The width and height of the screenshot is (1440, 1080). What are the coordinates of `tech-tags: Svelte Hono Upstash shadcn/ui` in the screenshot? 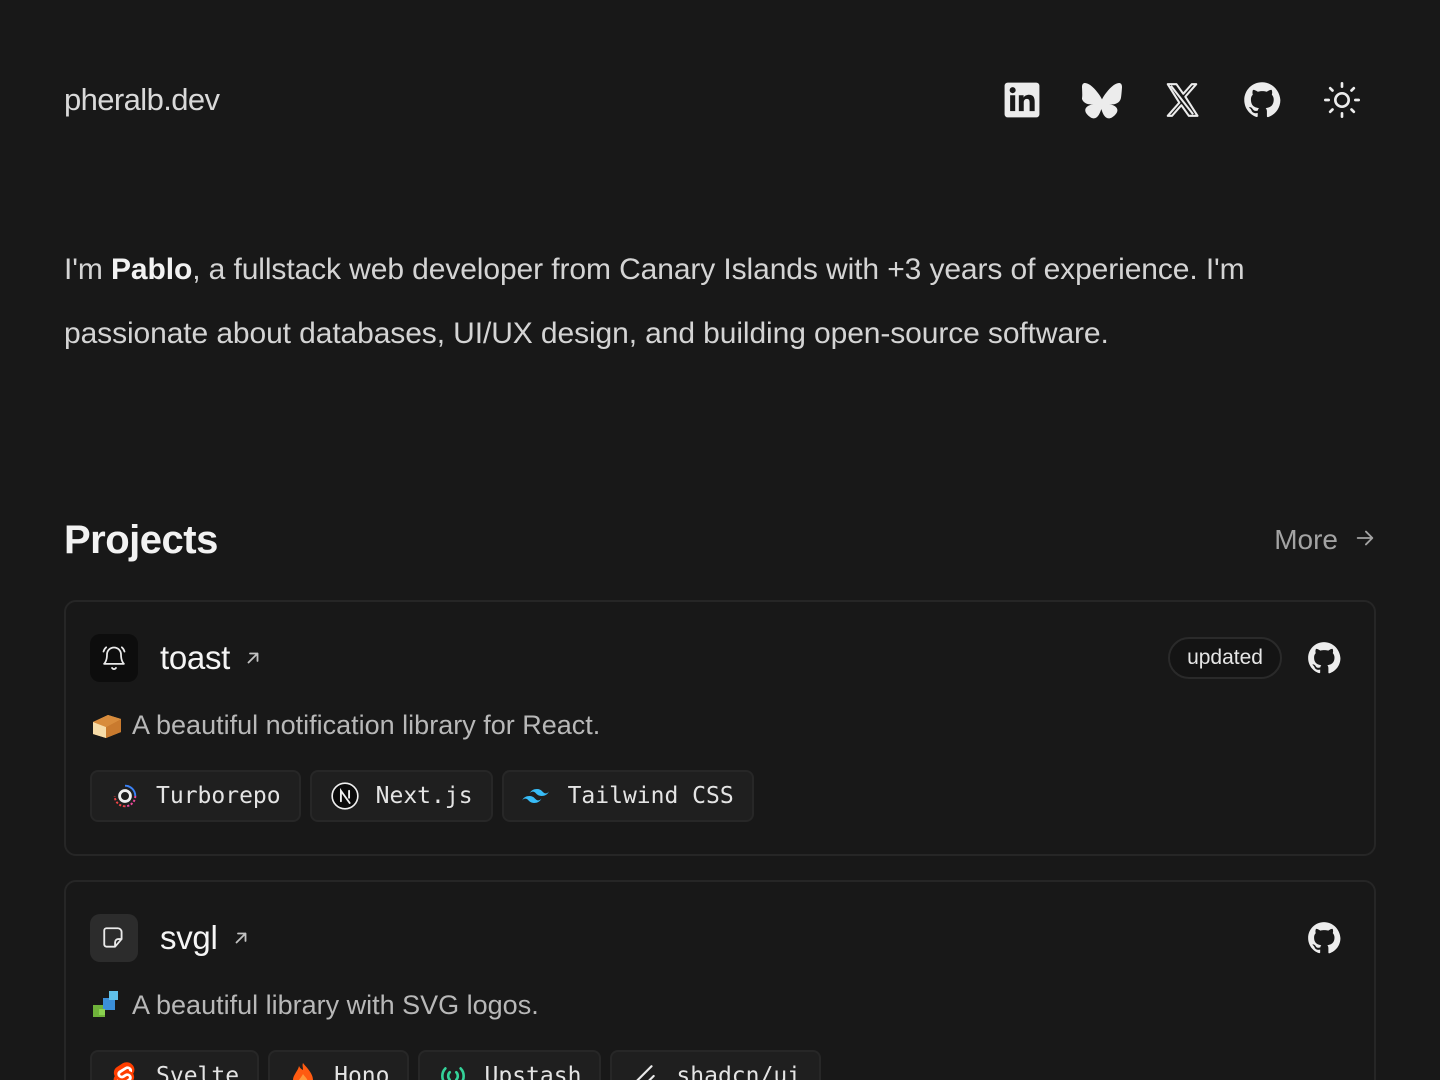 It's located at (456, 1065).